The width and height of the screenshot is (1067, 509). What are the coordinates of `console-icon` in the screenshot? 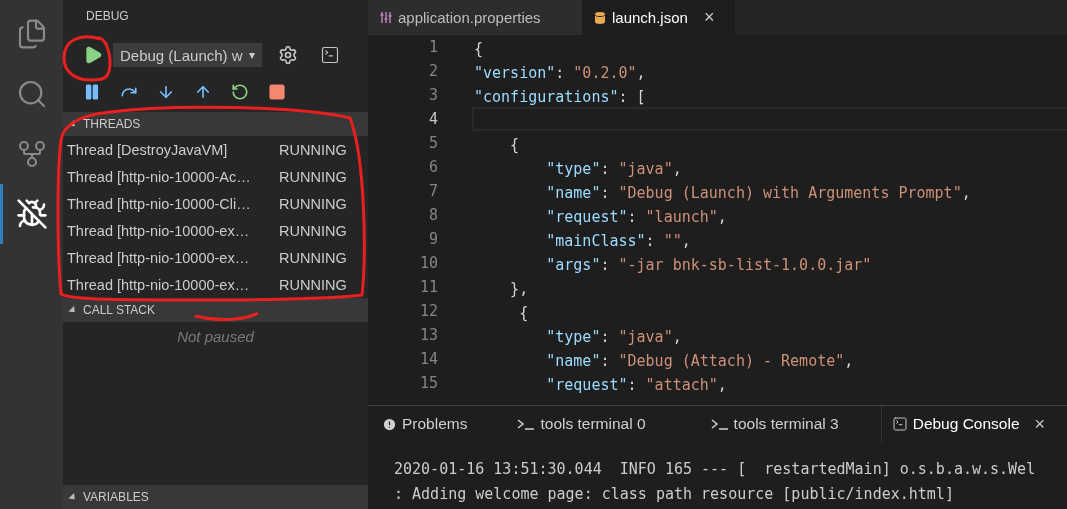 It's located at (899, 424).